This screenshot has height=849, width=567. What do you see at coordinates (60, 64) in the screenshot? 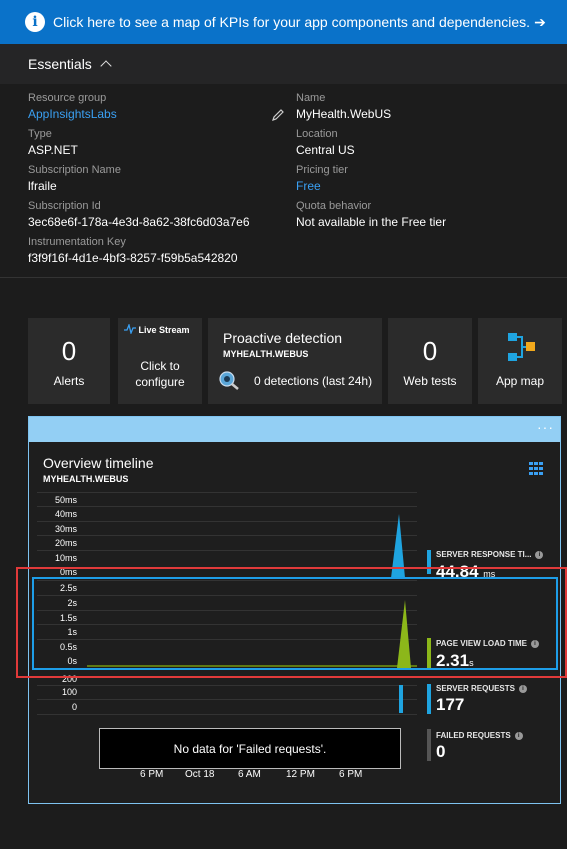
I see `essentials-title: Essentials` at bounding box center [60, 64].